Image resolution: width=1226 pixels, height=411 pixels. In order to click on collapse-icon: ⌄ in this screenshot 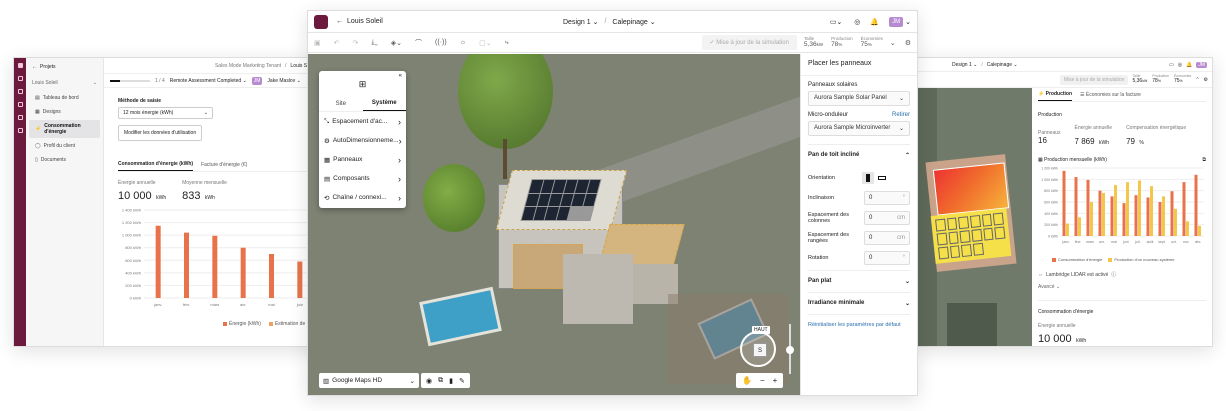, I will do `click(893, 43)`.